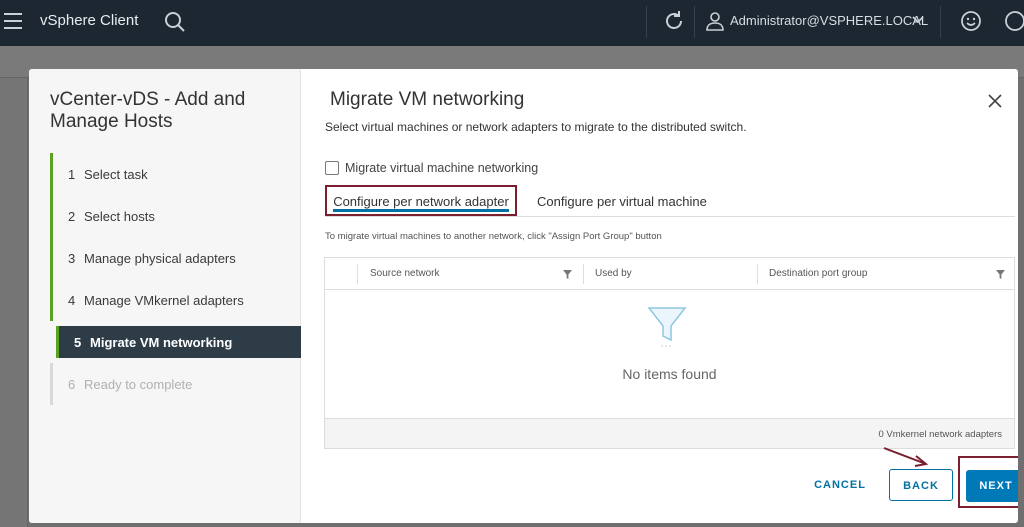  I want to click on refresh-icon, so click(674, 21).